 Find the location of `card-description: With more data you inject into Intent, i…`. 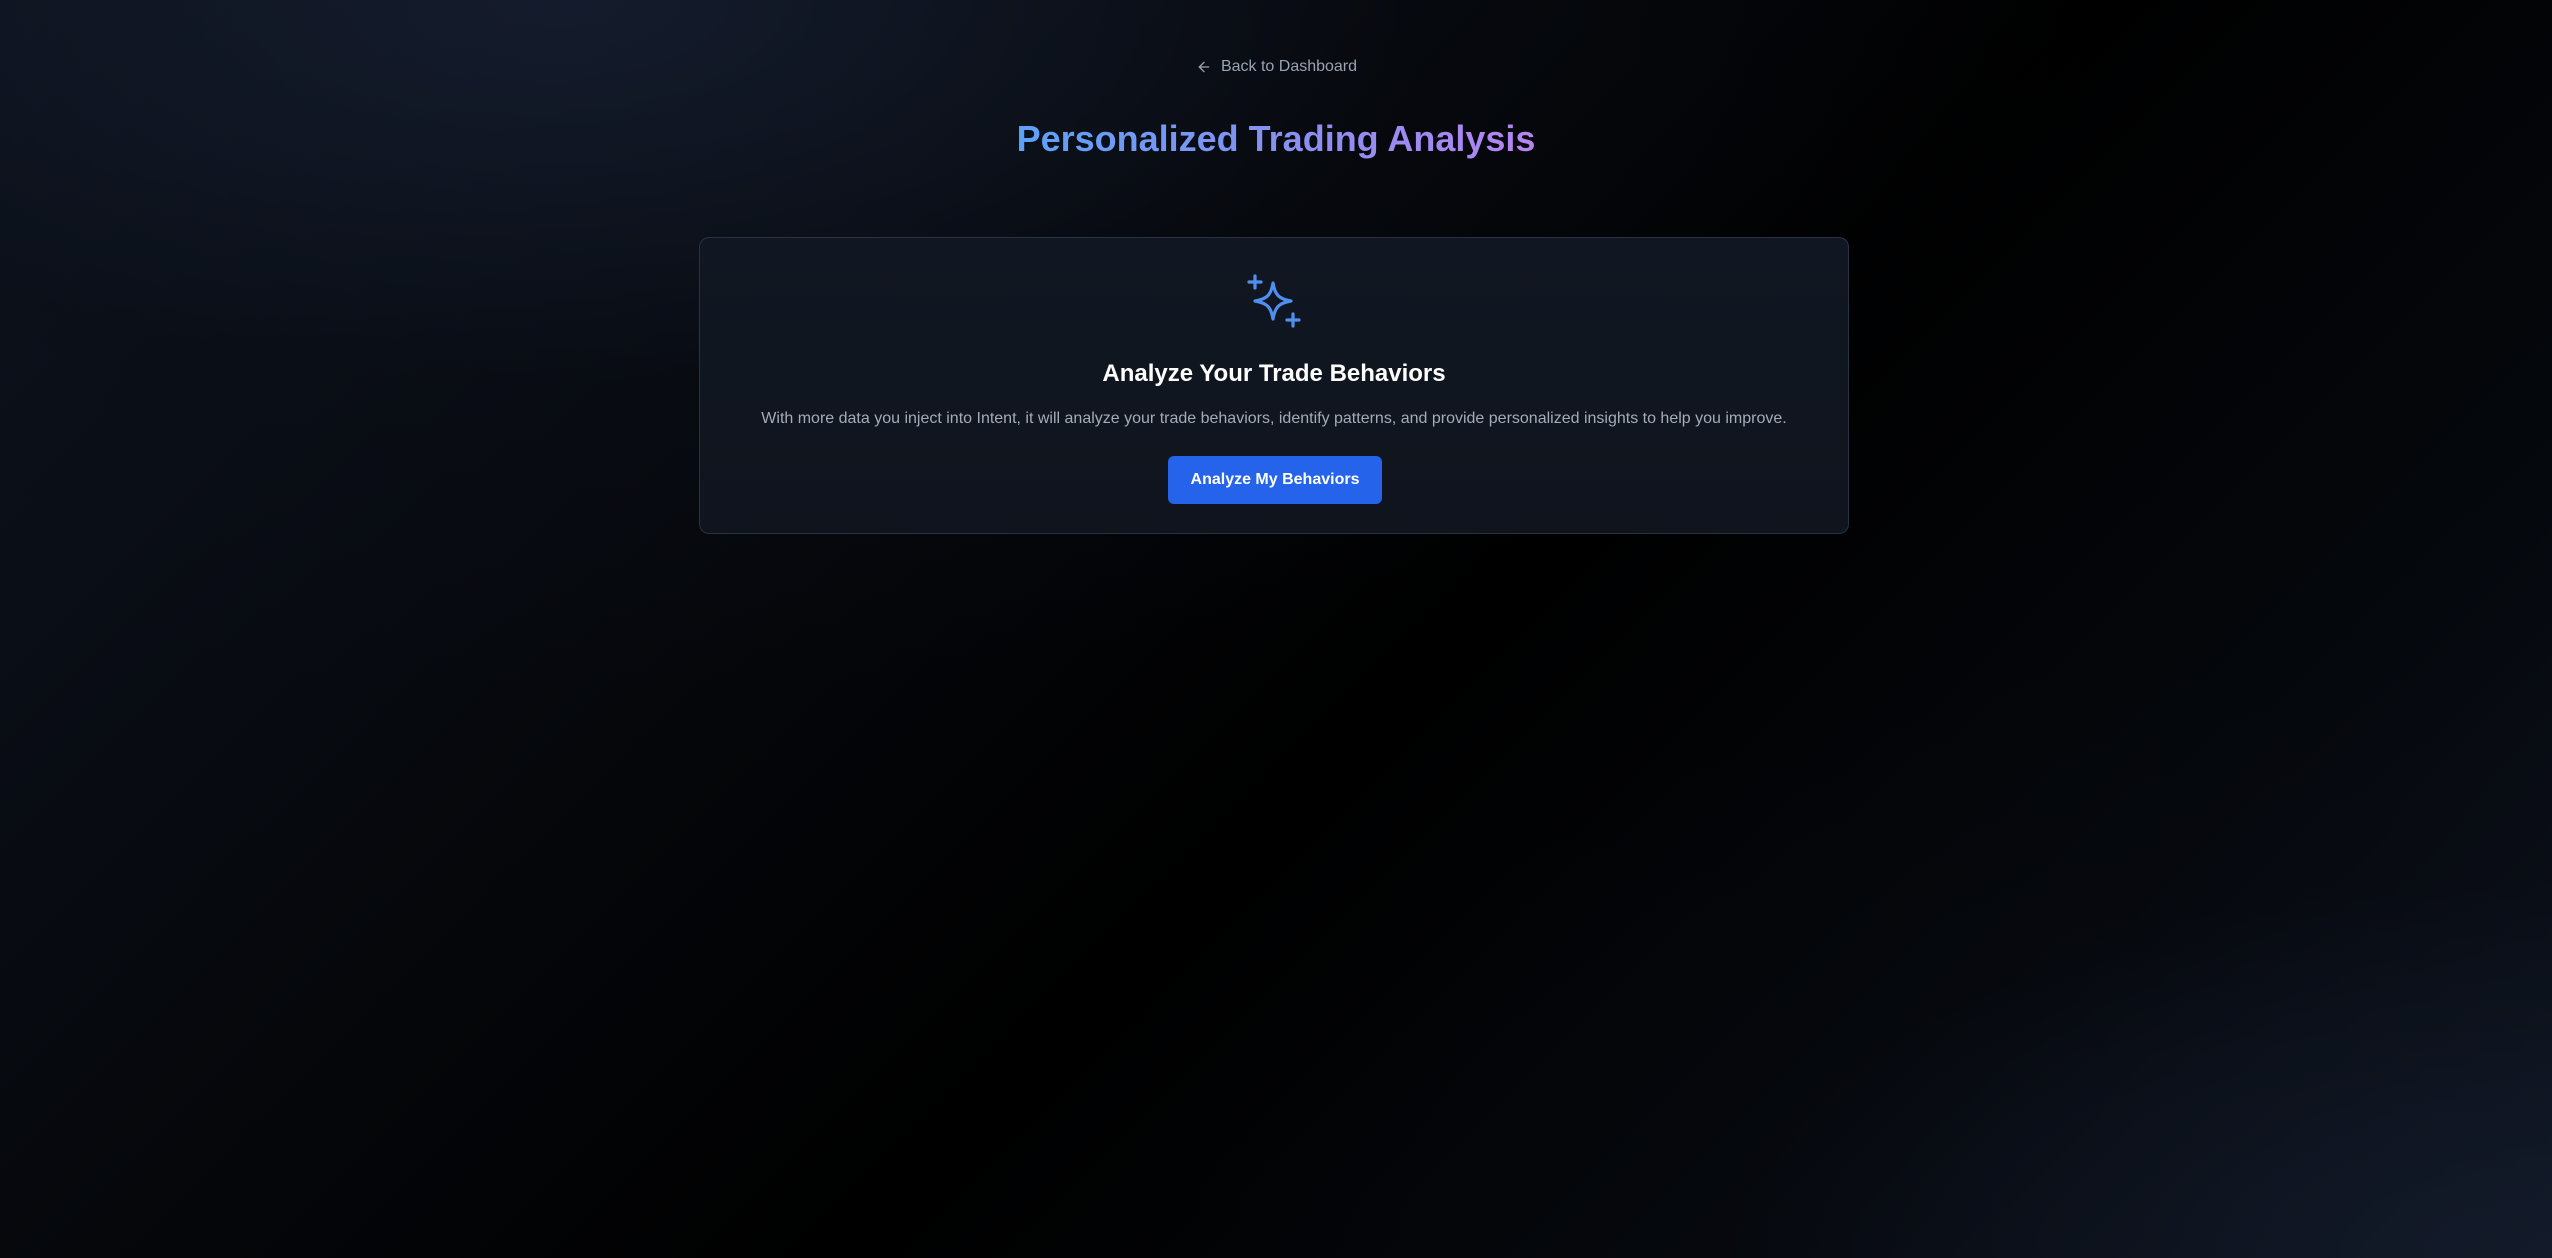

card-description: With more data you inject into Intent, i… is located at coordinates (1274, 418).